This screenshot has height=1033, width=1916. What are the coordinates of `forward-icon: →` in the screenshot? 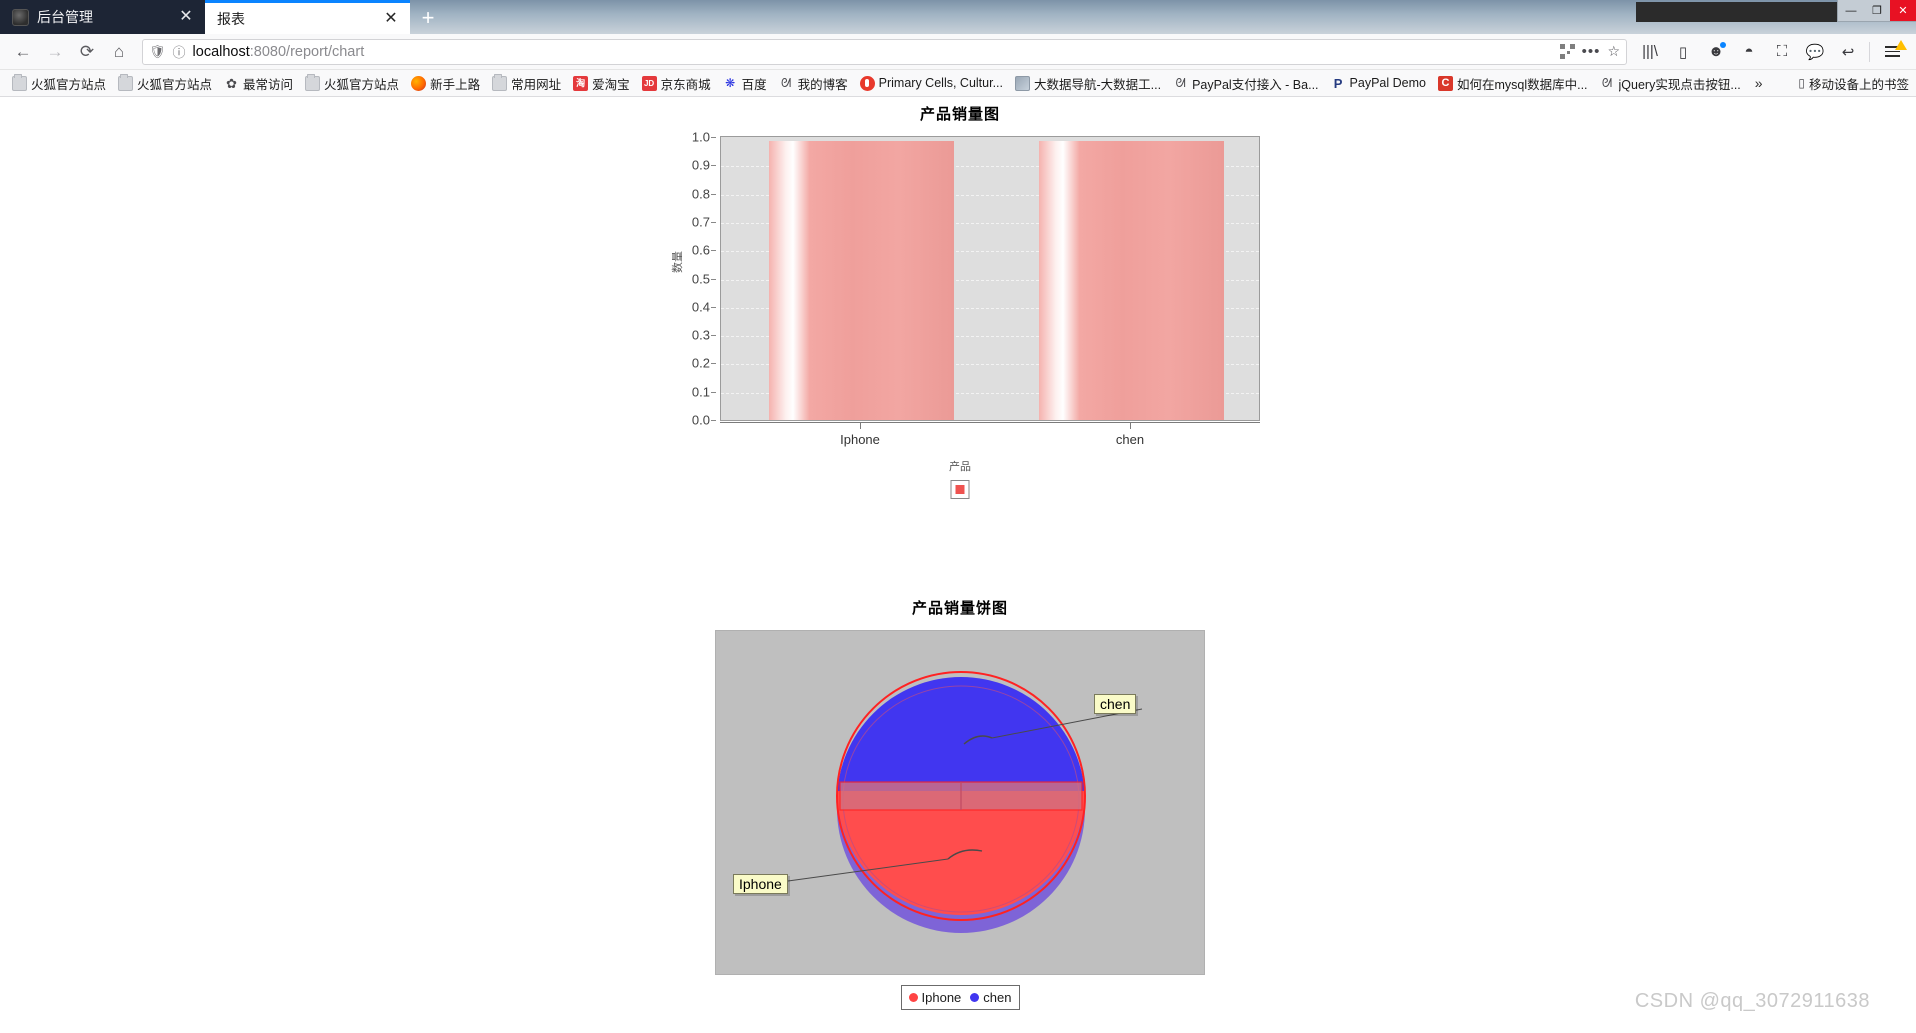 It's located at (55, 52).